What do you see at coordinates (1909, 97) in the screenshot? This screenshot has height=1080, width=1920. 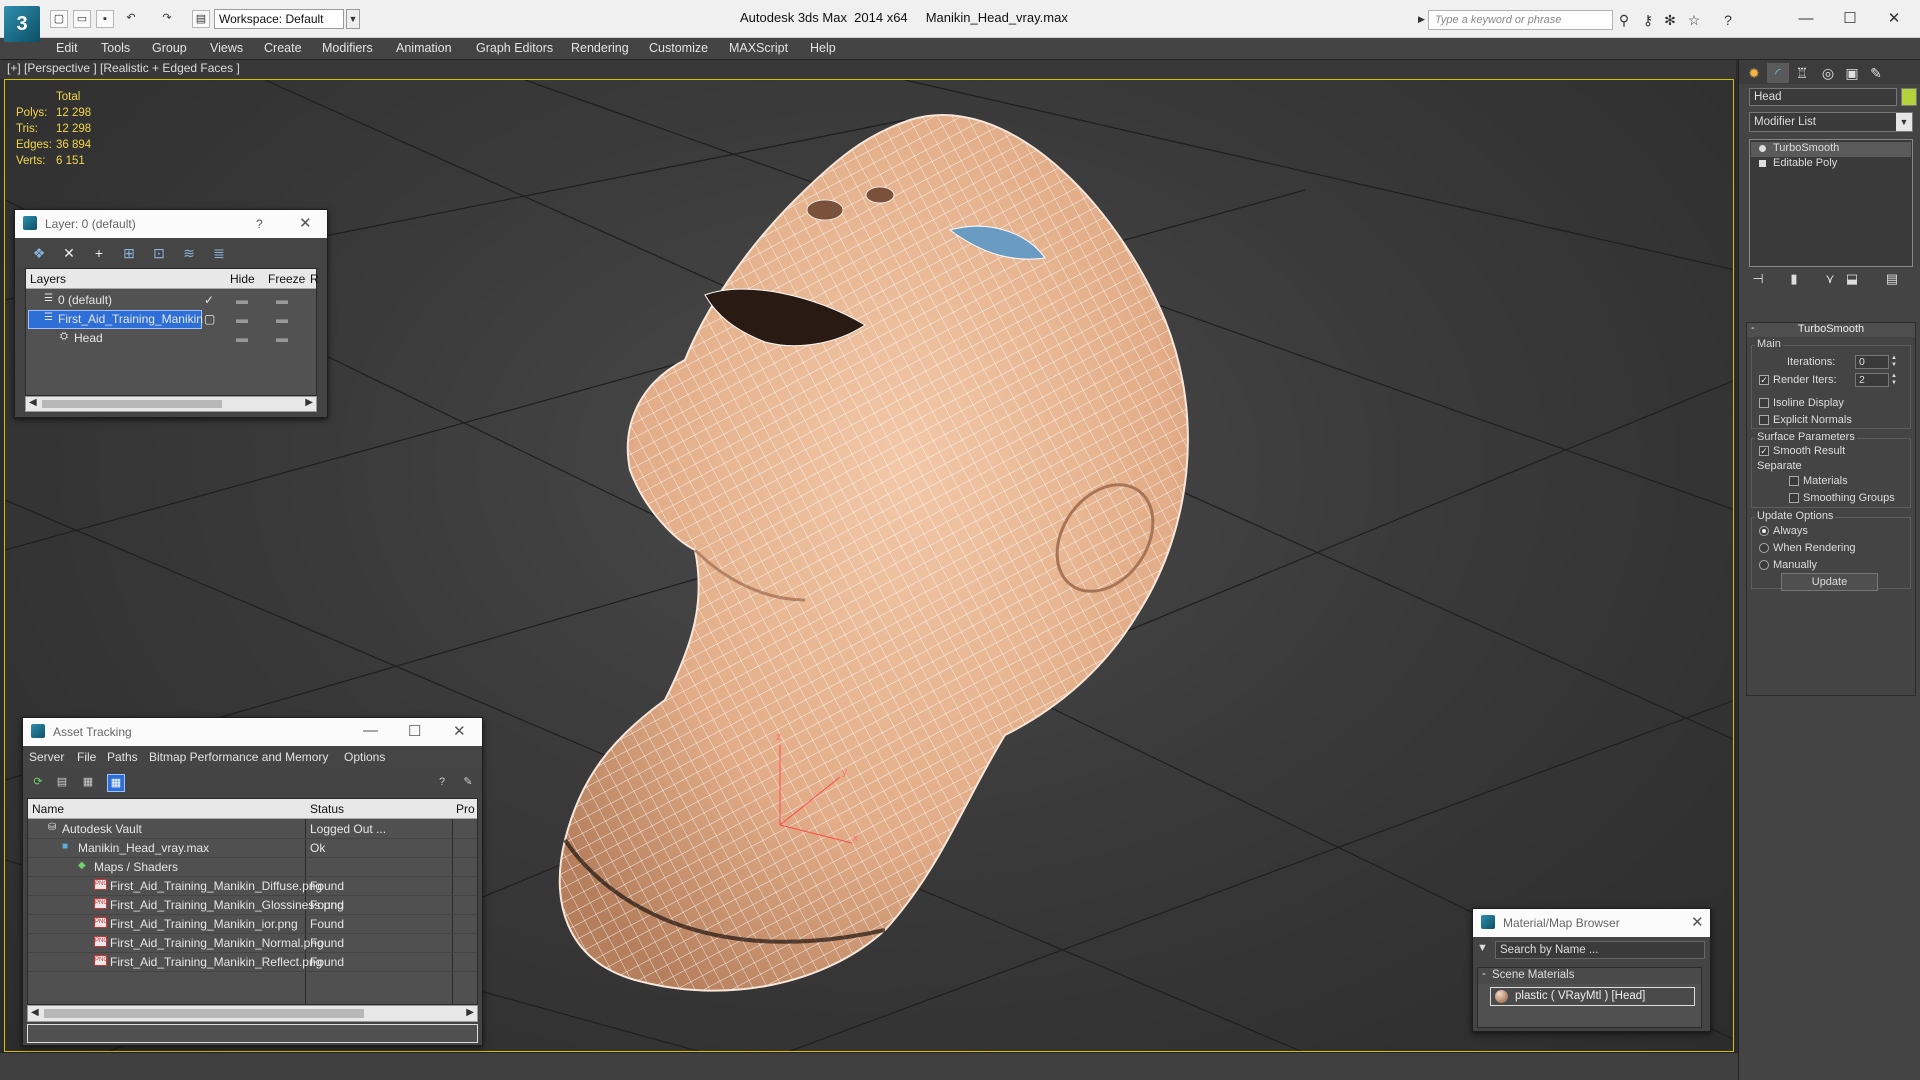 I see `object-color-swatch` at bounding box center [1909, 97].